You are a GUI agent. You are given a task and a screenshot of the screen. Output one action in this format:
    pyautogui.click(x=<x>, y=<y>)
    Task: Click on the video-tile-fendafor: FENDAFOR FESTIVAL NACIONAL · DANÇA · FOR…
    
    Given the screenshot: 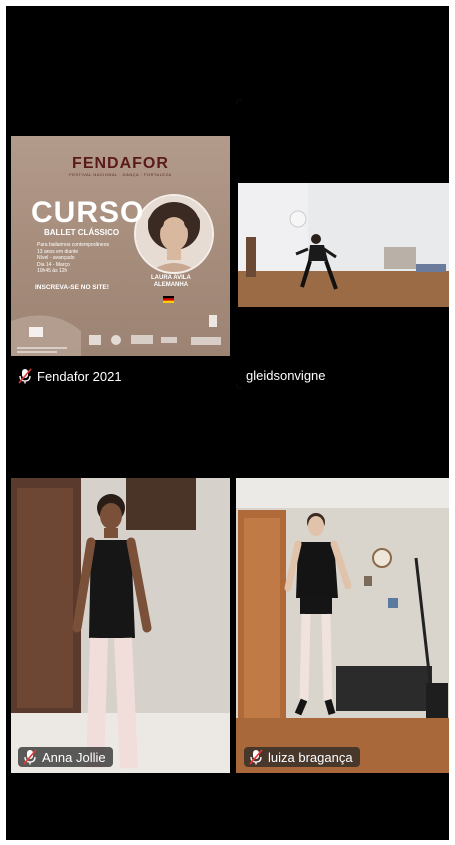 What is the action you would take?
    pyautogui.click(x=120, y=246)
    